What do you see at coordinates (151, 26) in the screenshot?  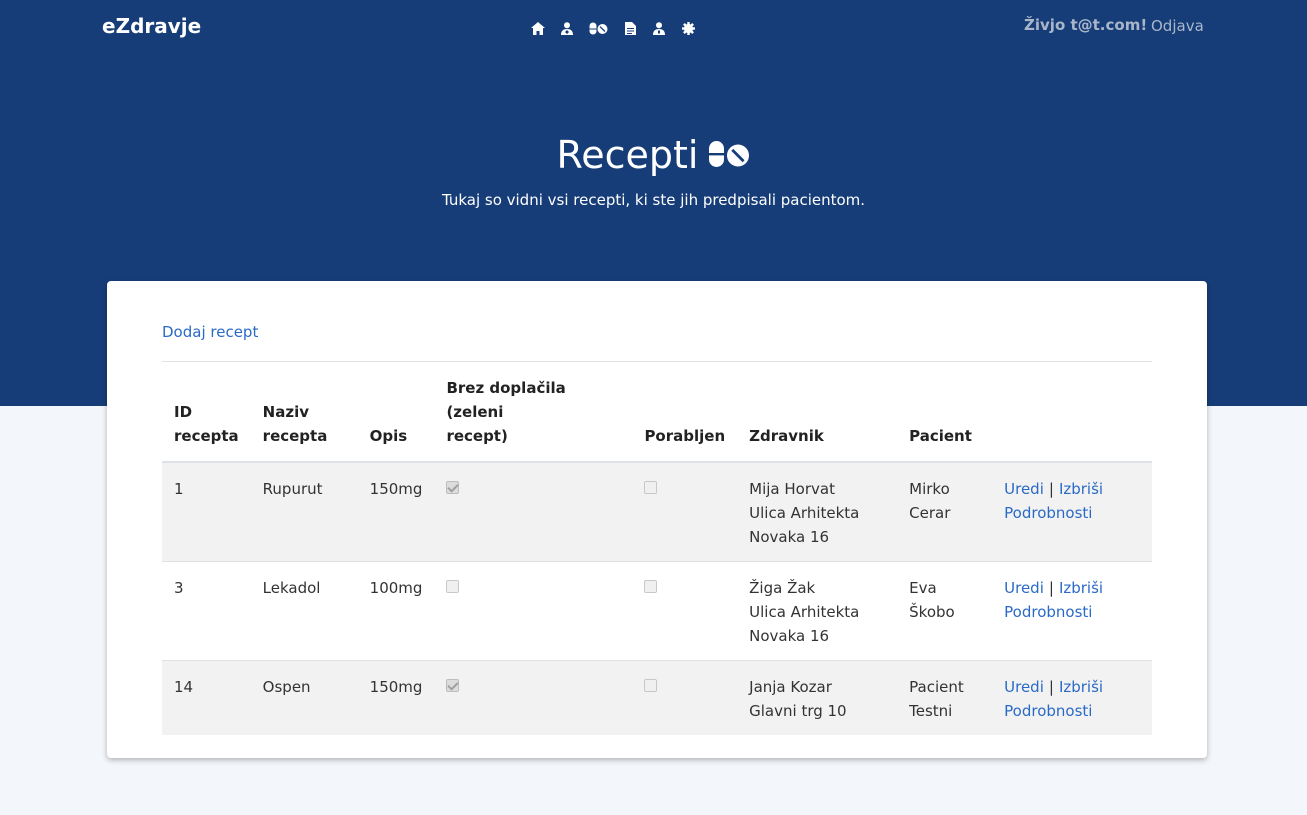 I see `brand-logo: eZdravje` at bounding box center [151, 26].